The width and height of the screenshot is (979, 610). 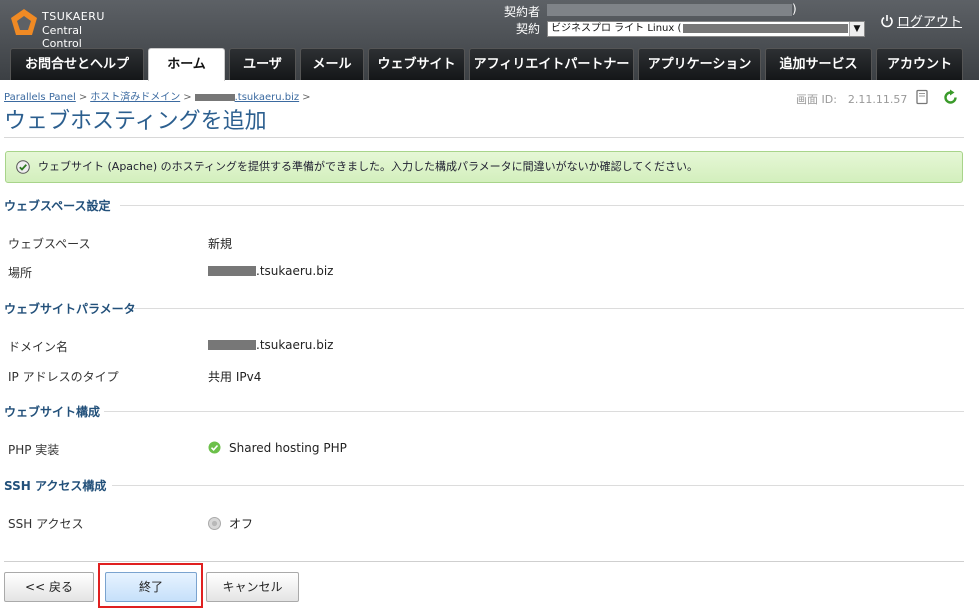 I want to click on location-domain-text: .tsukaeru.biz, so click(x=295, y=271).